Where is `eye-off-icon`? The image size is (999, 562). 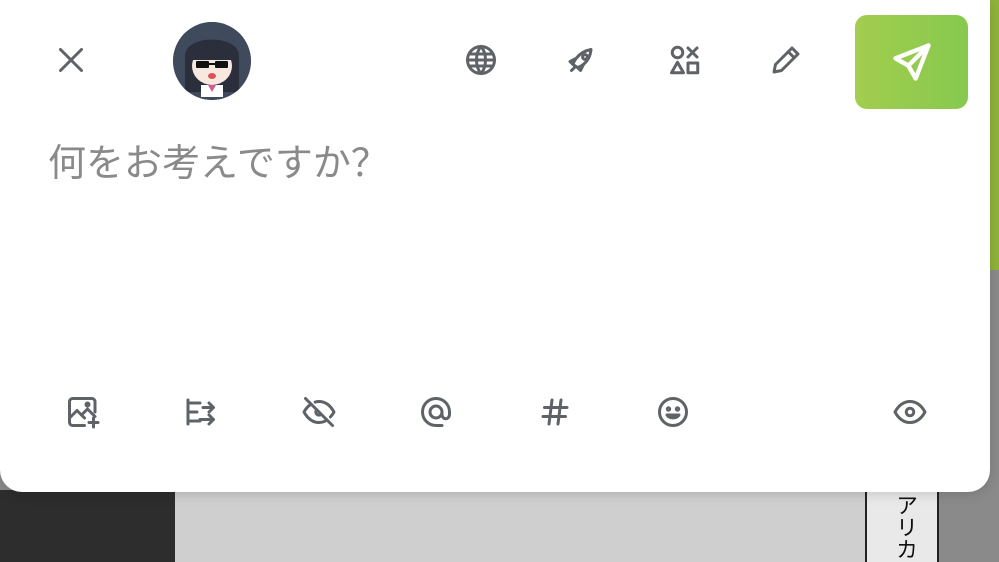 eye-off-icon is located at coordinates (319, 412).